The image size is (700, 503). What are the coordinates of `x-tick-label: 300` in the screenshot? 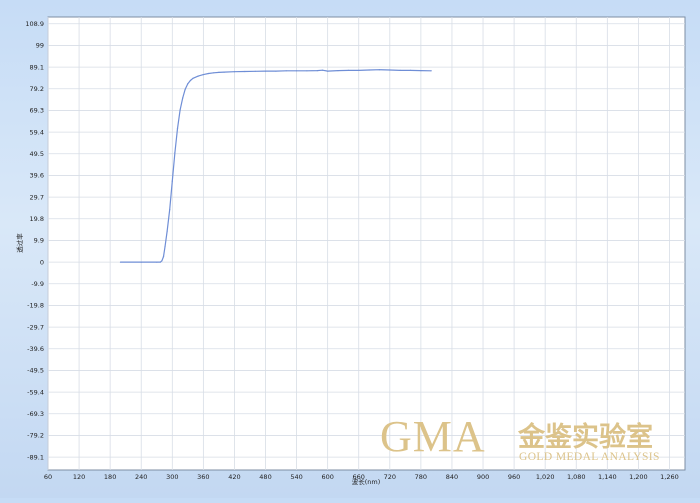 It's located at (172, 477).